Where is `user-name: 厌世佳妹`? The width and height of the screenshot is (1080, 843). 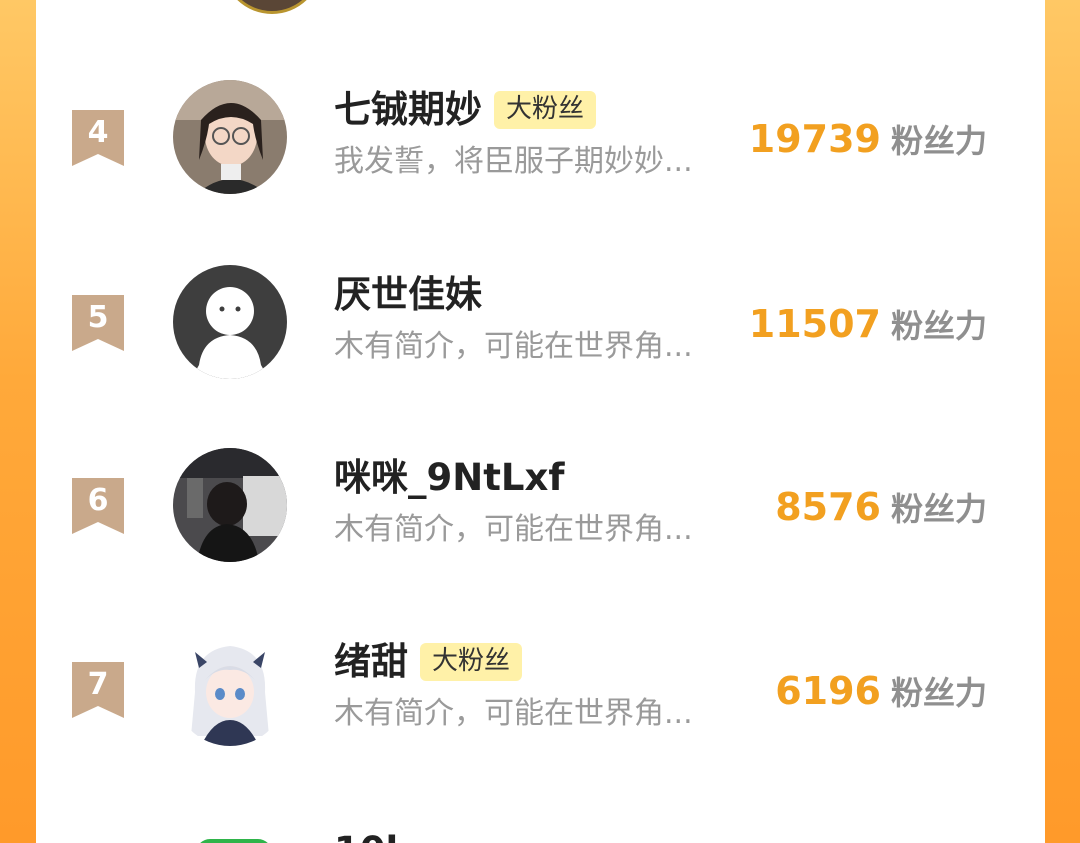 user-name: 厌世佳妹 is located at coordinates (408, 295).